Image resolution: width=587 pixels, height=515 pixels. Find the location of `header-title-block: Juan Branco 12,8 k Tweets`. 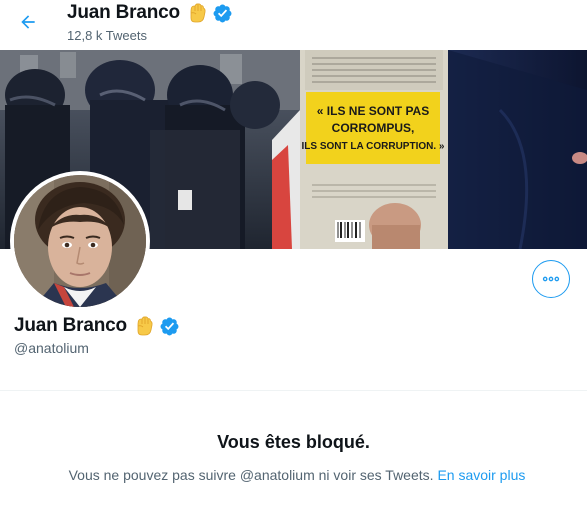

header-title-block: Juan Branco 12,8 k Tweets is located at coordinates (150, 22).